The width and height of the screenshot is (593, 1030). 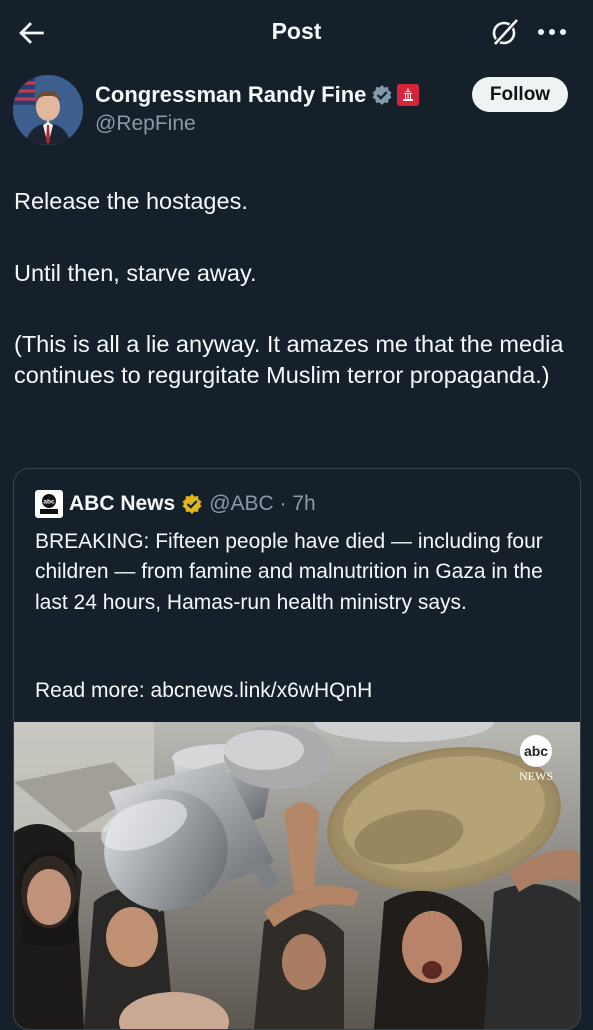 What do you see at coordinates (553, 32) in the screenshot?
I see `more-options-icon` at bounding box center [553, 32].